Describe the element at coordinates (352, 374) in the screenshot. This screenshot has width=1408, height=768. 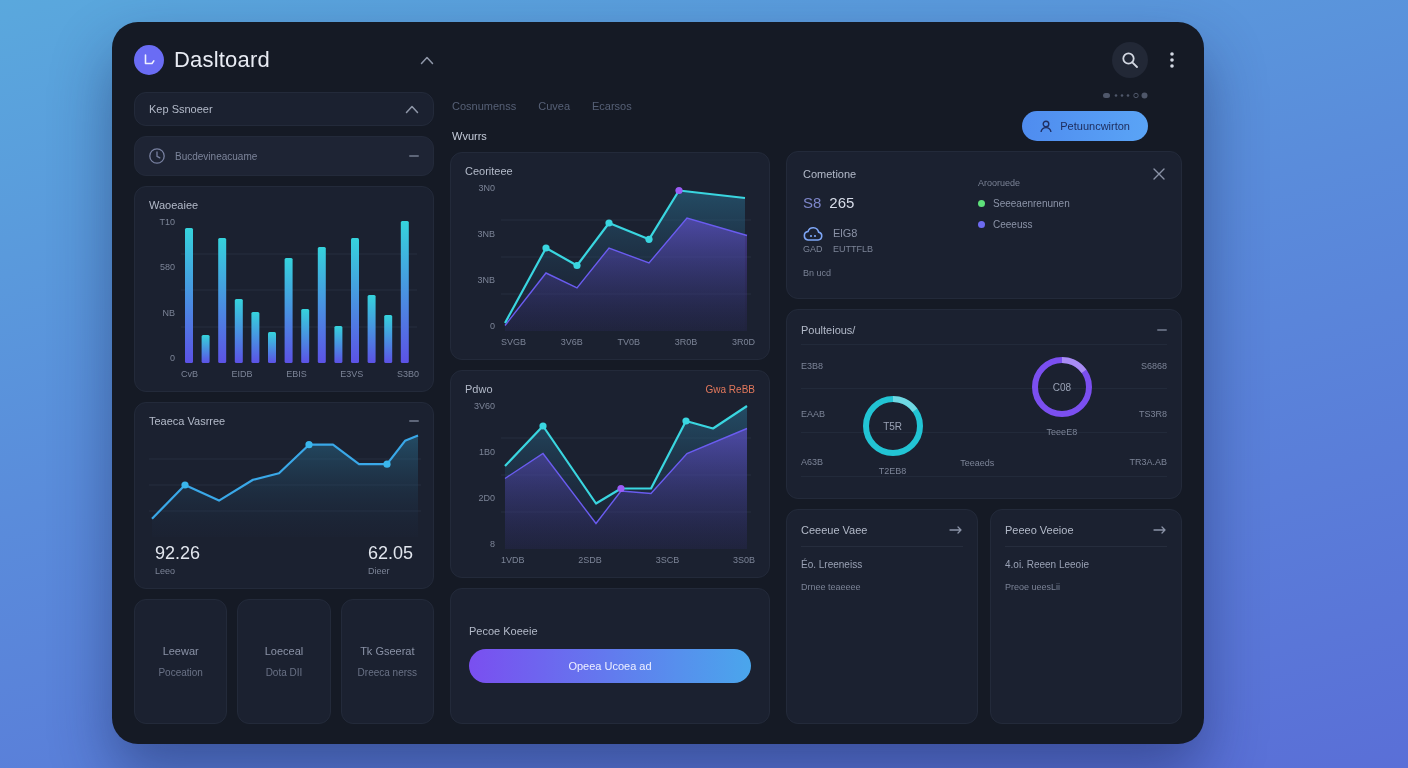
I see `axis-label: E3VS` at that location.